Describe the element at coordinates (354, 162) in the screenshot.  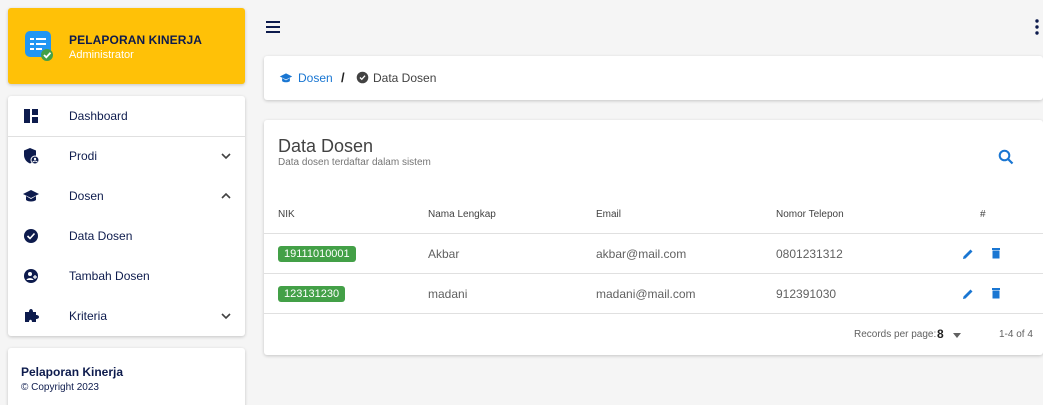
I see `page-subtitle: Data dosen terdaftar dalam sistem` at that location.